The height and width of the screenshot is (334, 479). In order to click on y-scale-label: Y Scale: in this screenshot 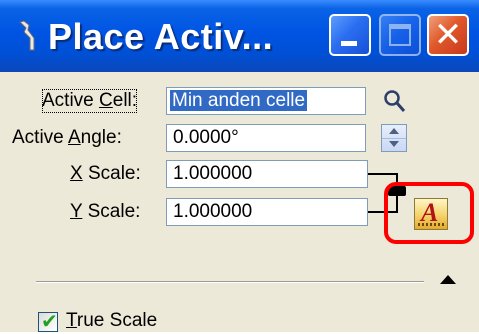, I will do `click(105, 211)`.